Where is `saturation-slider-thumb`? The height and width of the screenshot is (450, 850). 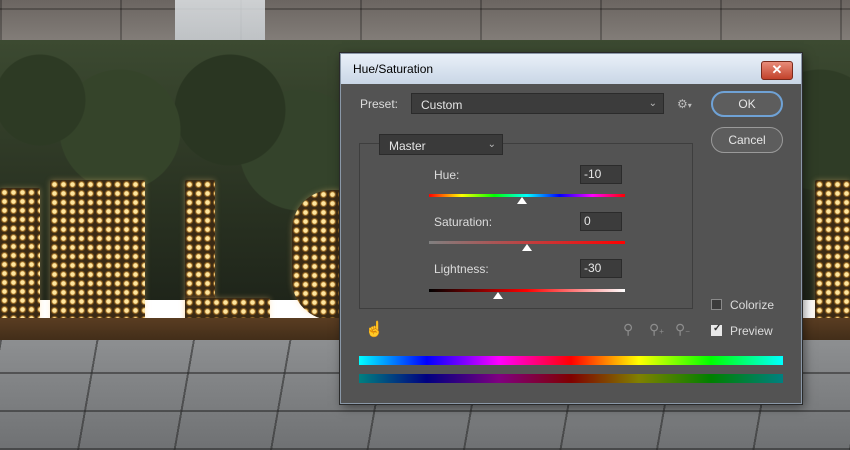
saturation-slider-thumb is located at coordinates (527, 247).